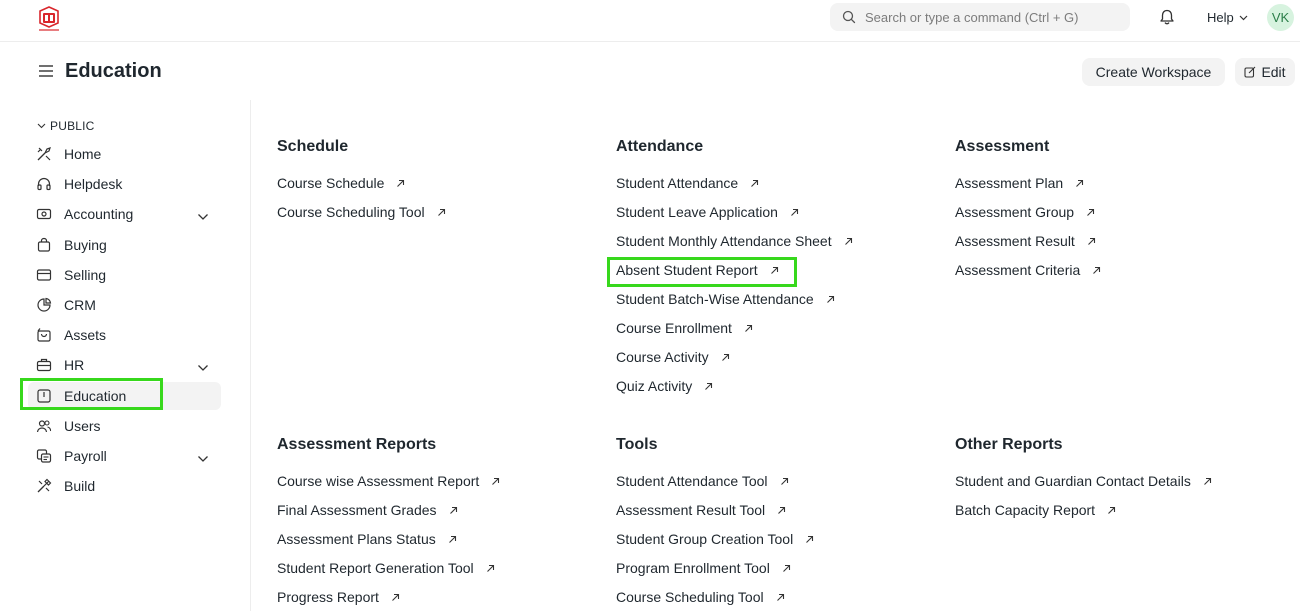 The height and width of the screenshot is (611, 1300). Describe the element at coordinates (82, 425) in the screenshot. I see `sidebar-item-label: Users` at that location.